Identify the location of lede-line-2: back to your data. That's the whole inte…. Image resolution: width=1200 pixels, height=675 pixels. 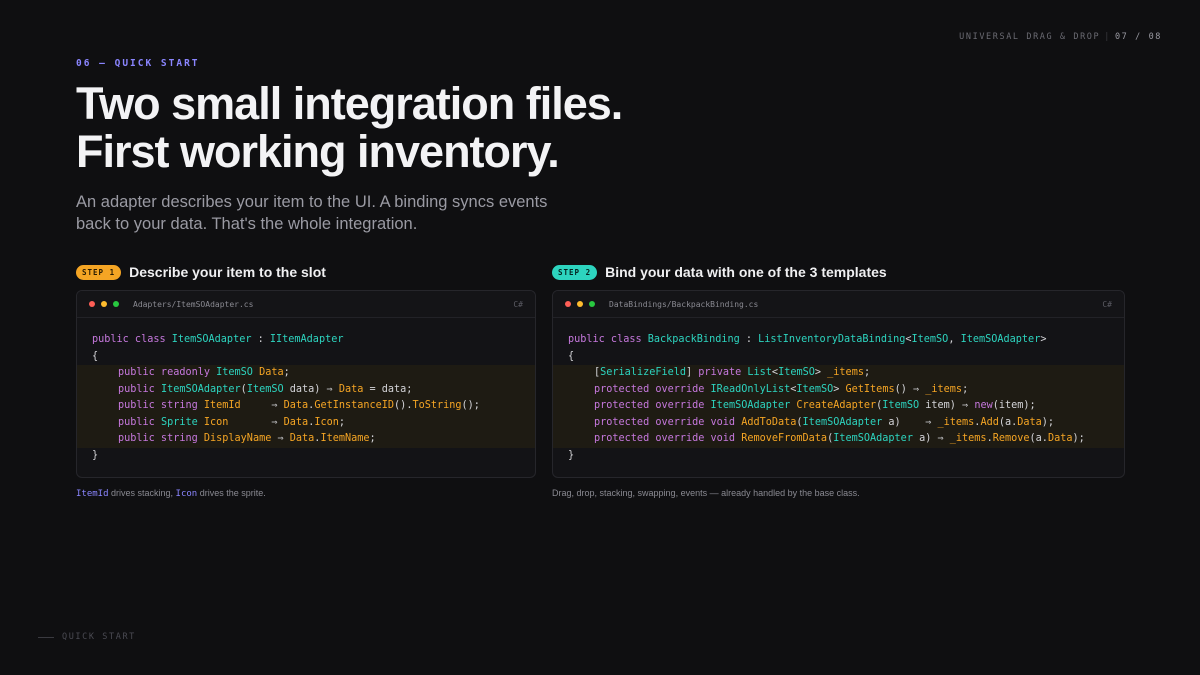
(247, 224).